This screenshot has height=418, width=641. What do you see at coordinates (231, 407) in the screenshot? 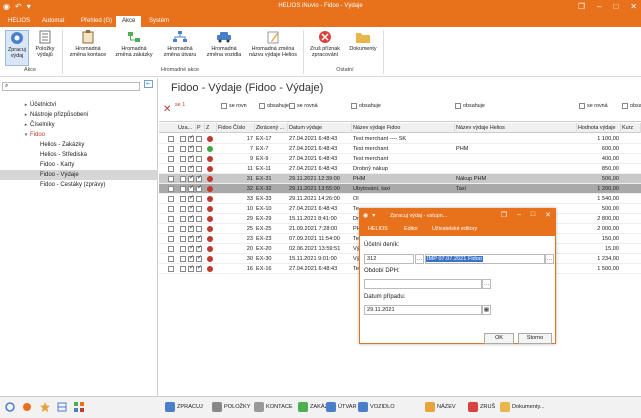
I see `bottom-action-button: POLOŽKY` at bounding box center [231, 407].